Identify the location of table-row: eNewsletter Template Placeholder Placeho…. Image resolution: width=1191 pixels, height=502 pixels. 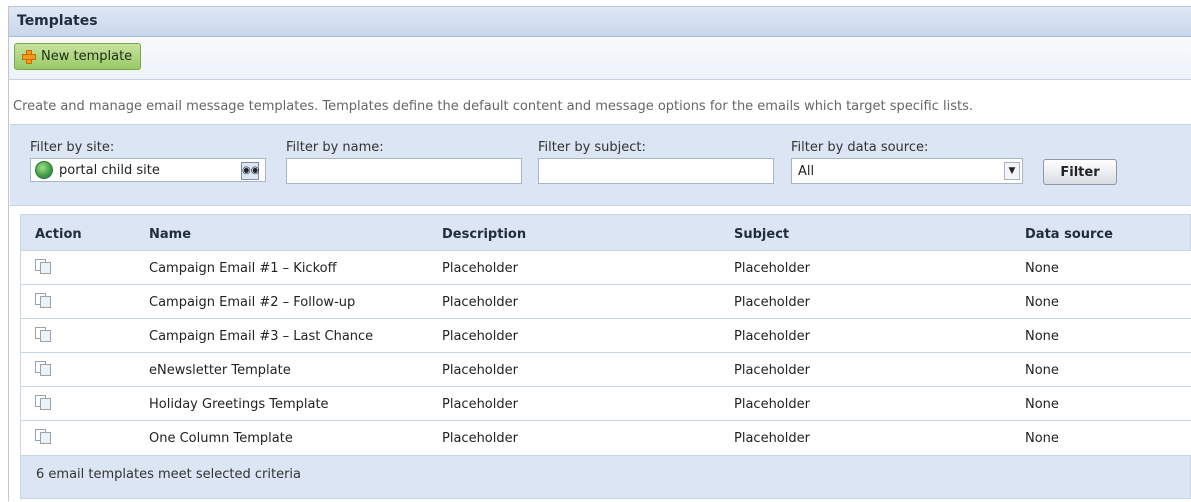
(606, 369).